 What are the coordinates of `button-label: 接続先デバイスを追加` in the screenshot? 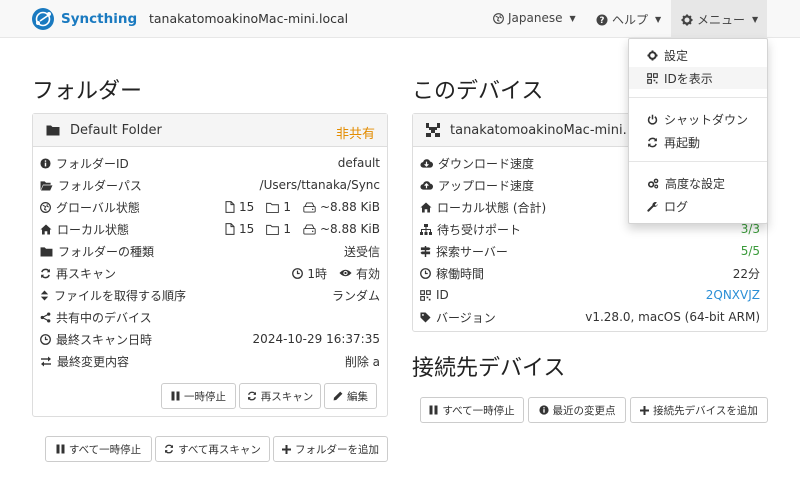 It's located at (705, 410).